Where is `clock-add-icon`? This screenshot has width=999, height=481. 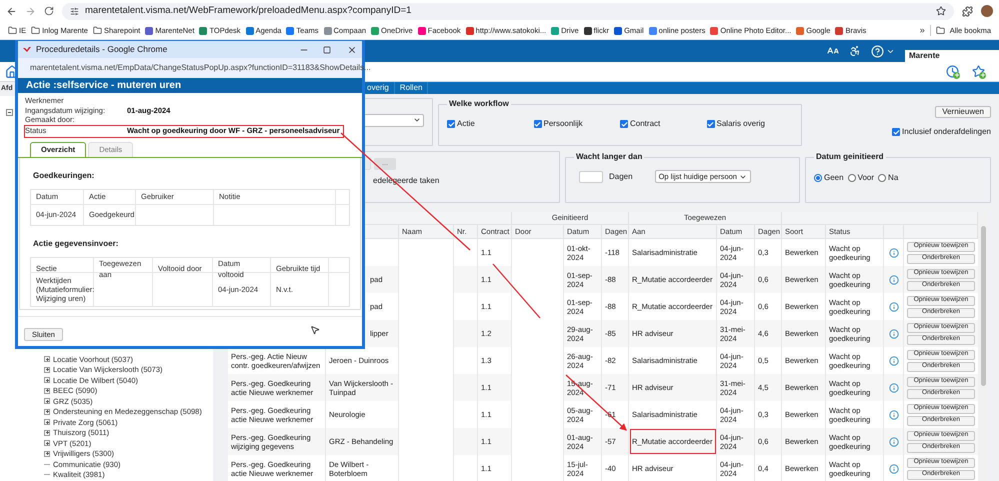 clock-add-icon is located at coordinates (953, 71).